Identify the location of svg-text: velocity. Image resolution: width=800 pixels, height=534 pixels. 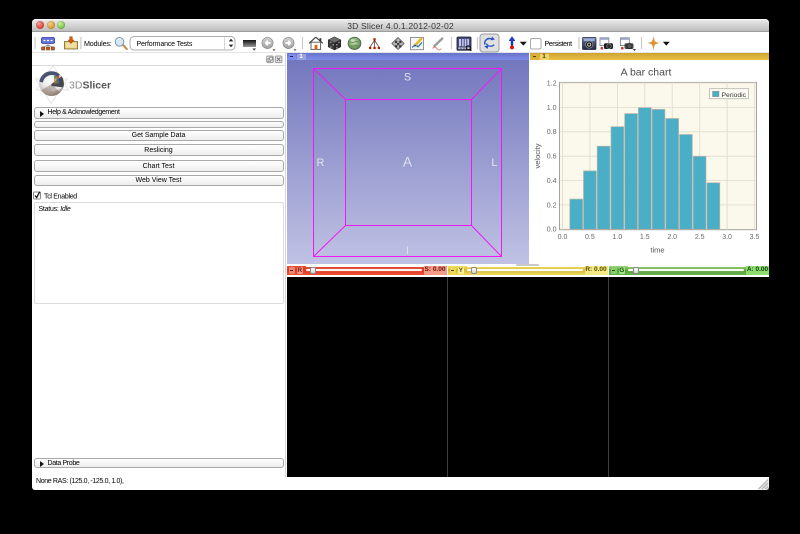
(537, 156).